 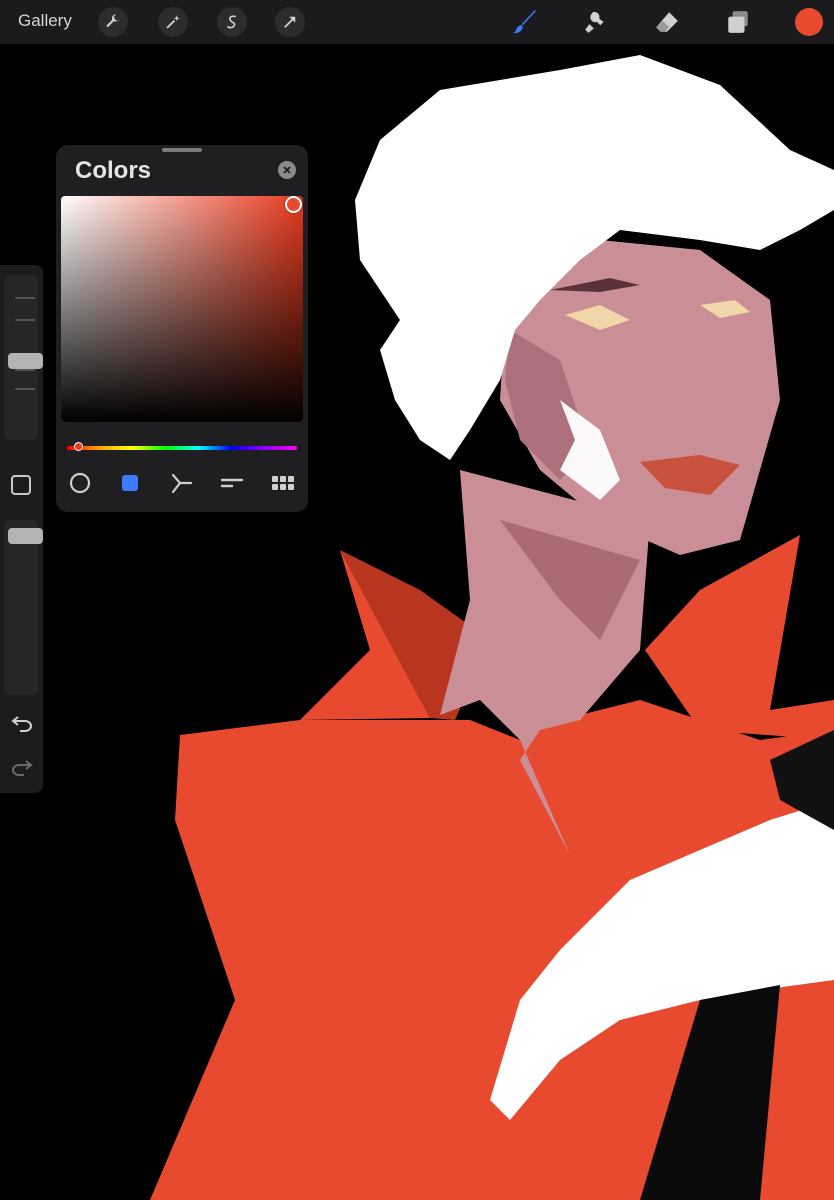 I want to click on harmony-mode-button, so click(x=181, y=483).